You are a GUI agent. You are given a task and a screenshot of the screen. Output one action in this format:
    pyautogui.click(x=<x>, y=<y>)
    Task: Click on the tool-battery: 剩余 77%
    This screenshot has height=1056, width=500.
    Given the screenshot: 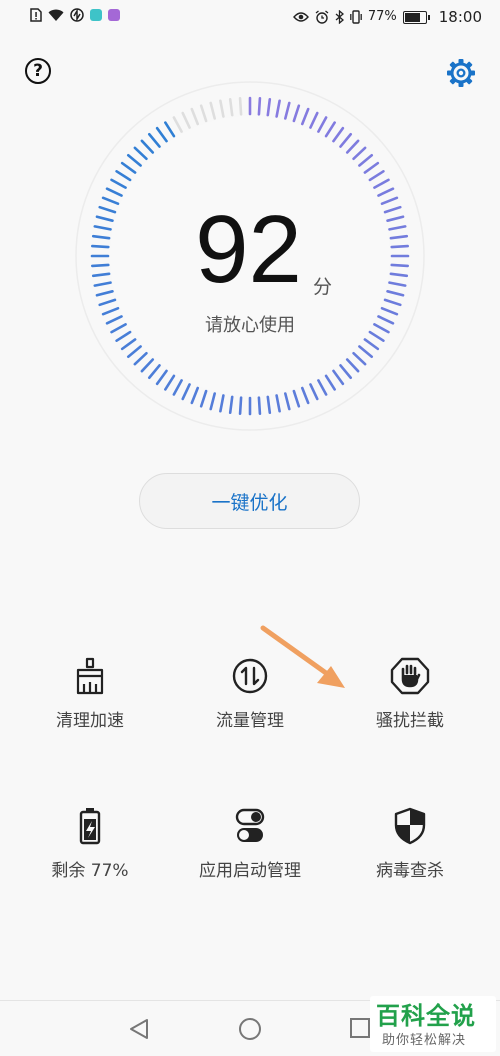 What is the action you would take?
    pyautogui.click(x=90, y=843)
    